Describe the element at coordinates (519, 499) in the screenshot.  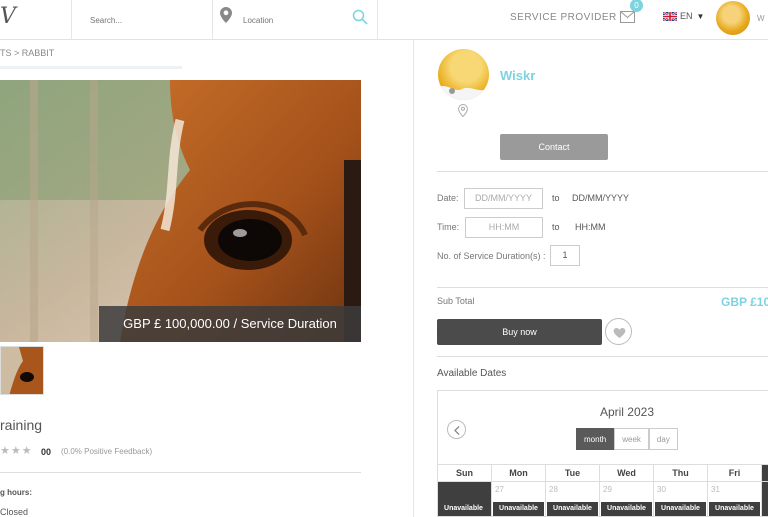
I see `calendar-day-cell: 27 Unavailable` at that location.